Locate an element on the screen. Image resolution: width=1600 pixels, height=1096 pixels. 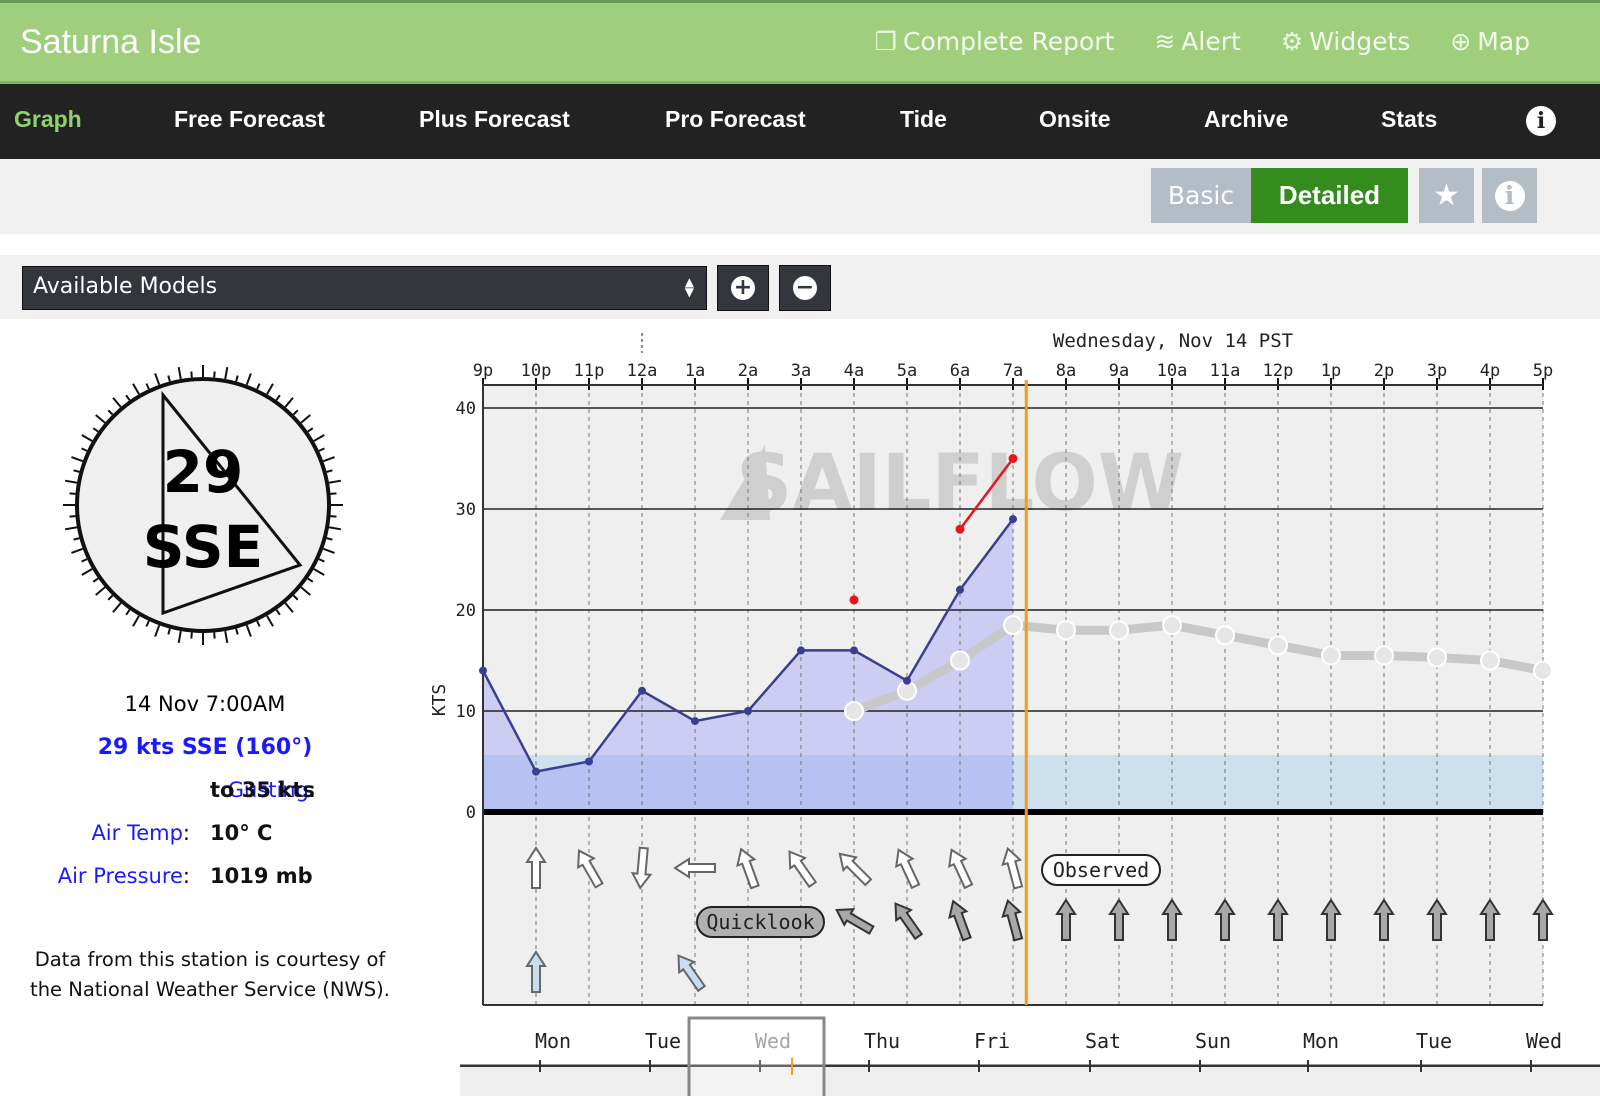
timeline-day: Sun is located at coordinates (1213, 1041).